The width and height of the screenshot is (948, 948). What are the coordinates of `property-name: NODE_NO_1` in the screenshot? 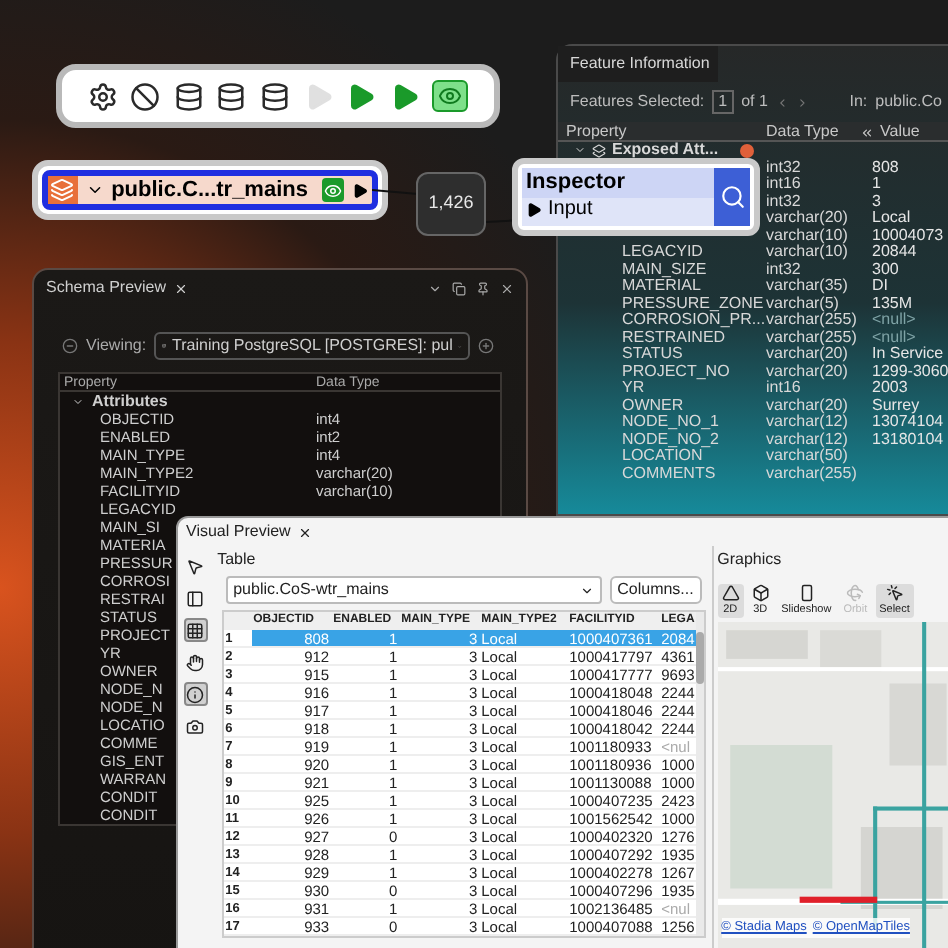 It's located at (670, 422).